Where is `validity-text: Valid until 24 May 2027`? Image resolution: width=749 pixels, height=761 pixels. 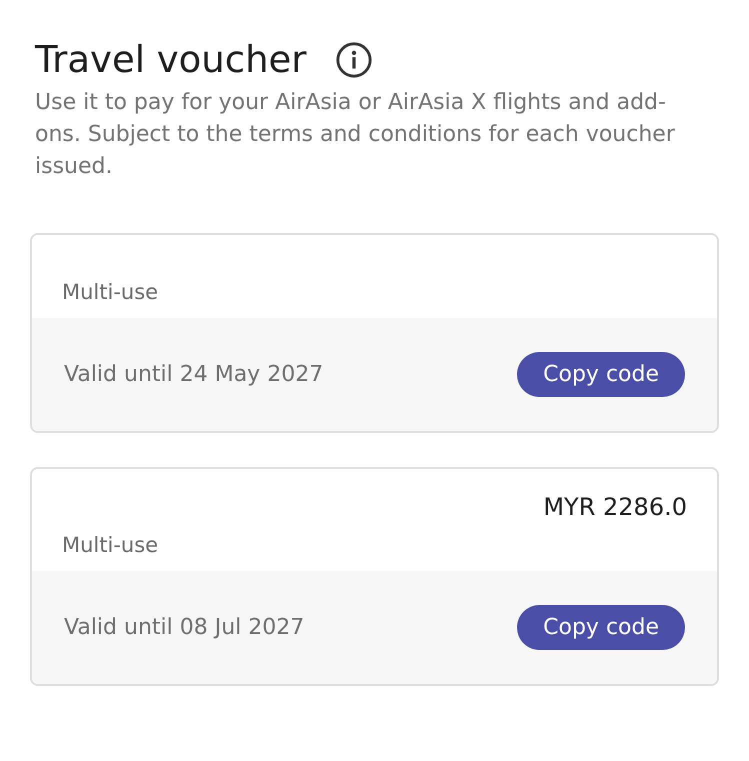 validity-text: Valid until 24 May 2027 is located at coordinates (194, 374).